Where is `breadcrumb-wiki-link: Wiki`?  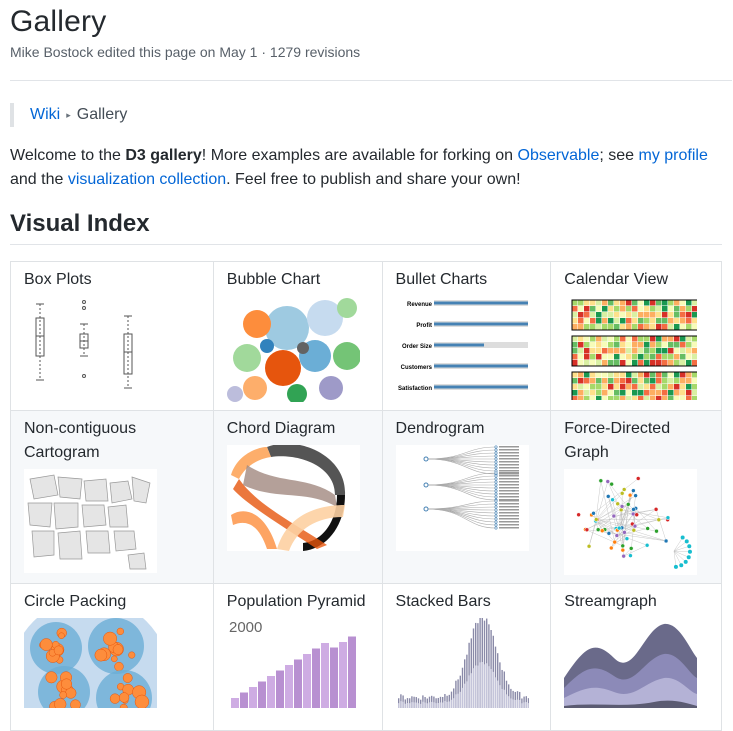 breadcrumb-wiki-link: Wiki is located at coordinates (45, 114).